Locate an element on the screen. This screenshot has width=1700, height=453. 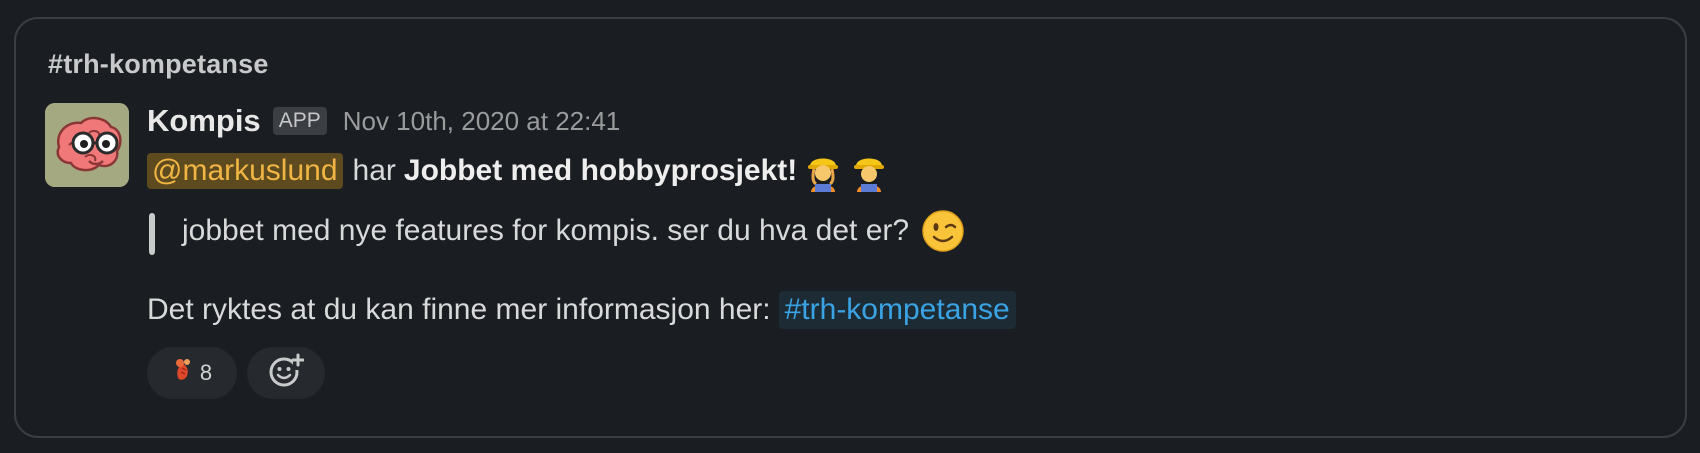
add-emoji-icon is located at coordinates (286, 373).